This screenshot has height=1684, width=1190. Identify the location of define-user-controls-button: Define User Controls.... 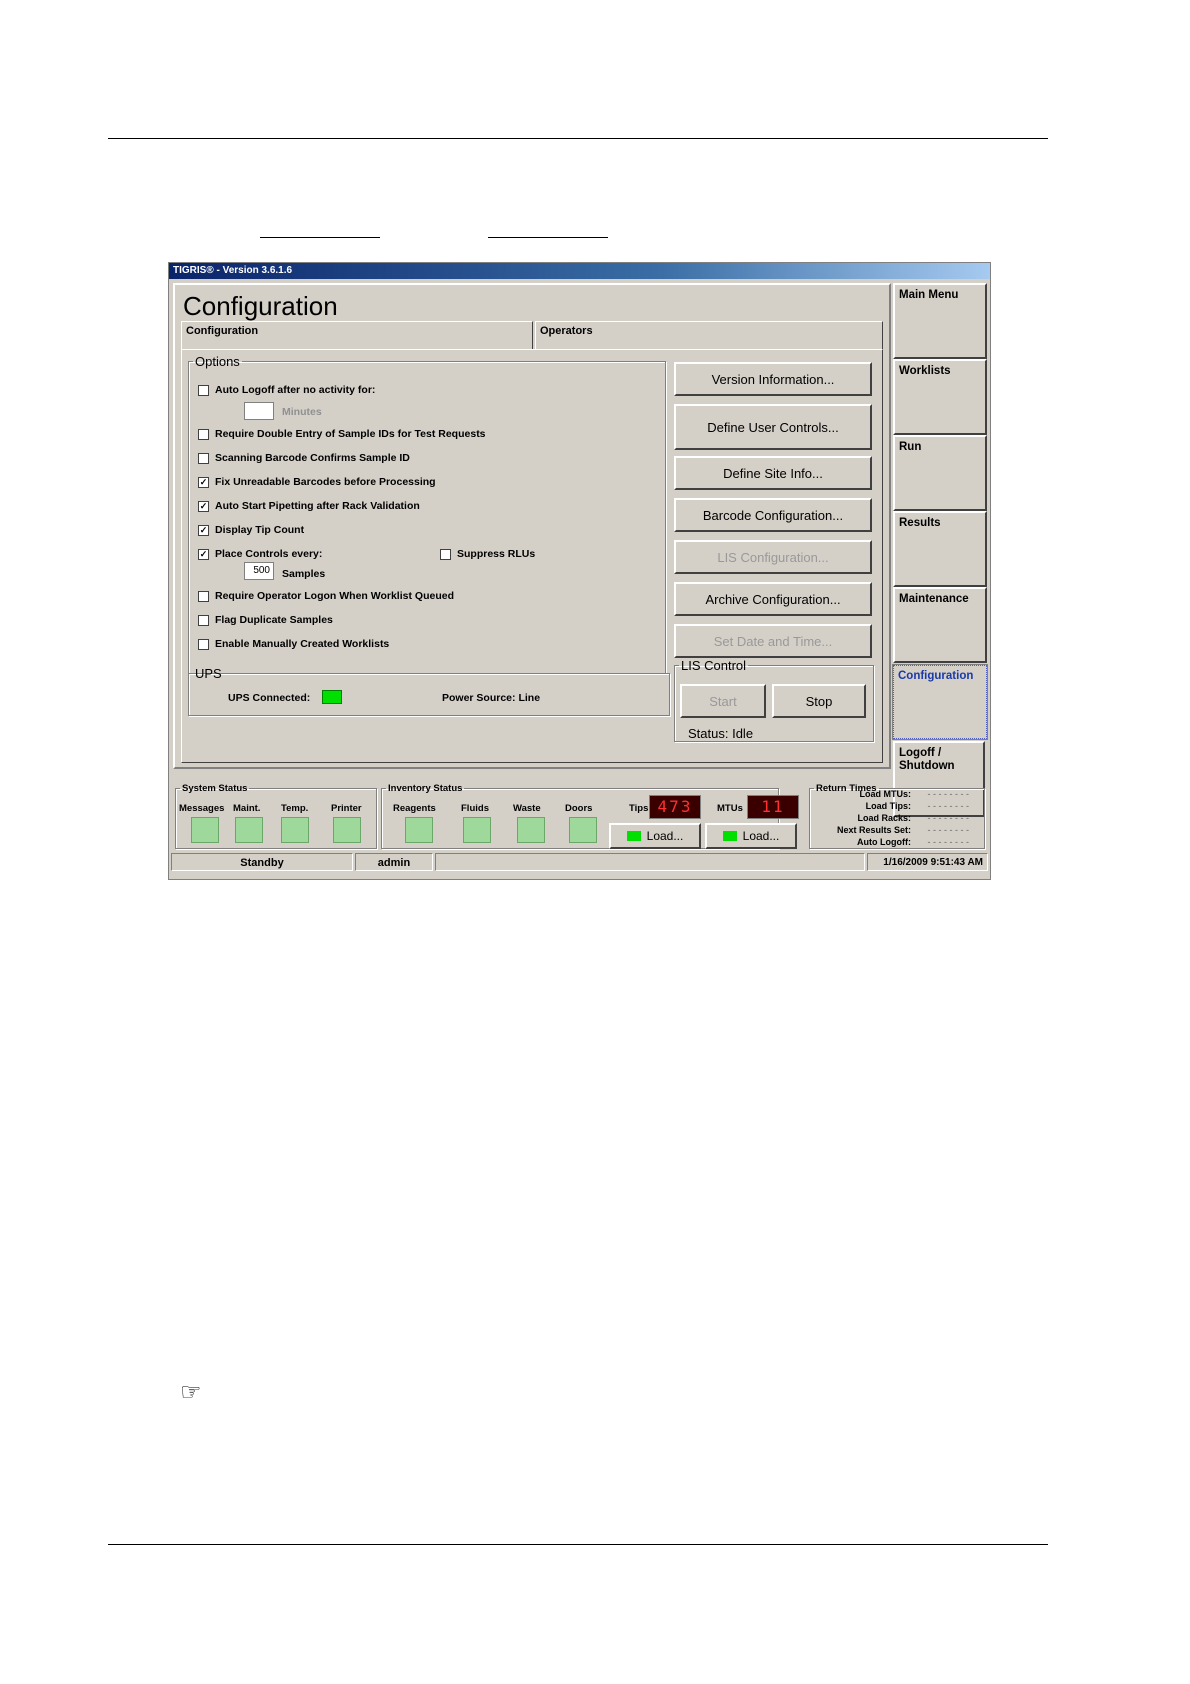
(773, 427).